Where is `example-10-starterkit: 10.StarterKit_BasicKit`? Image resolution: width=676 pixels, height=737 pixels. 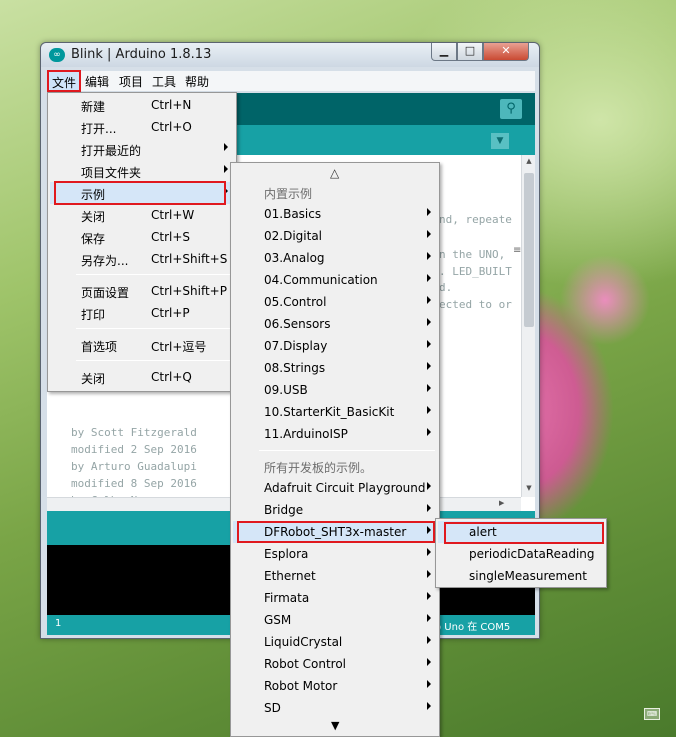 example-10-starterkit: 10.StarterKit_BasicKit is located at coordinates (335, 412).